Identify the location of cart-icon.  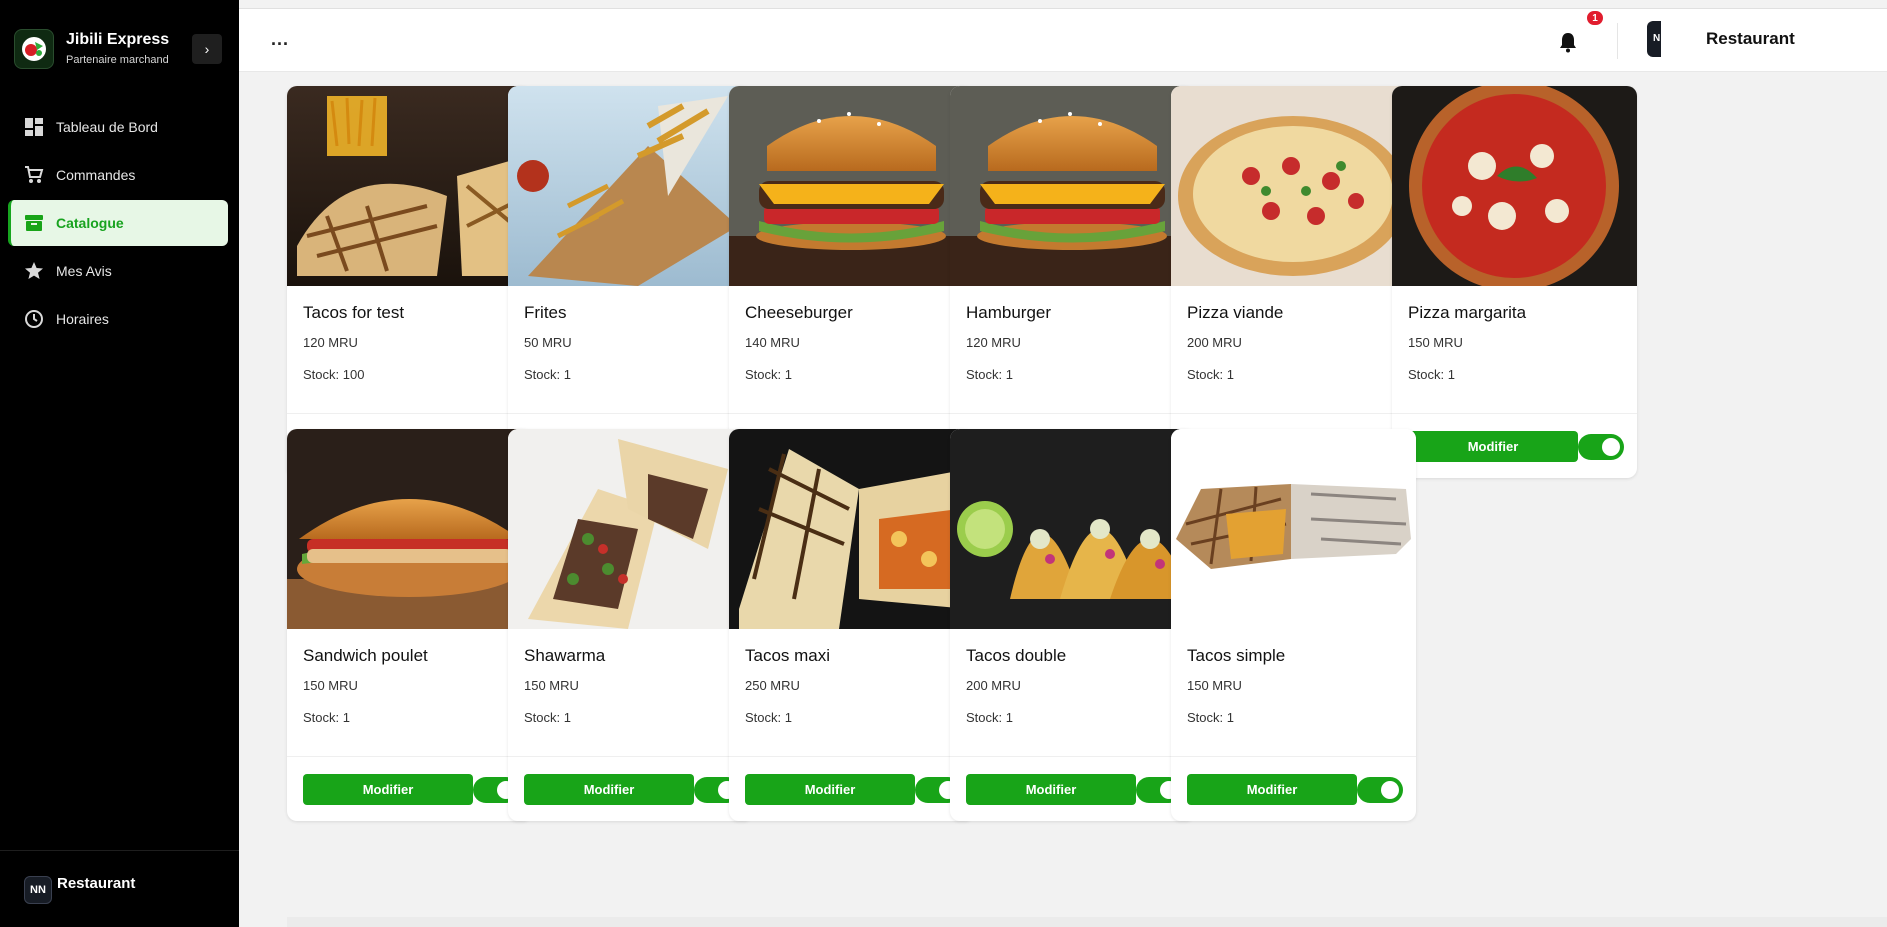
(34, 175).